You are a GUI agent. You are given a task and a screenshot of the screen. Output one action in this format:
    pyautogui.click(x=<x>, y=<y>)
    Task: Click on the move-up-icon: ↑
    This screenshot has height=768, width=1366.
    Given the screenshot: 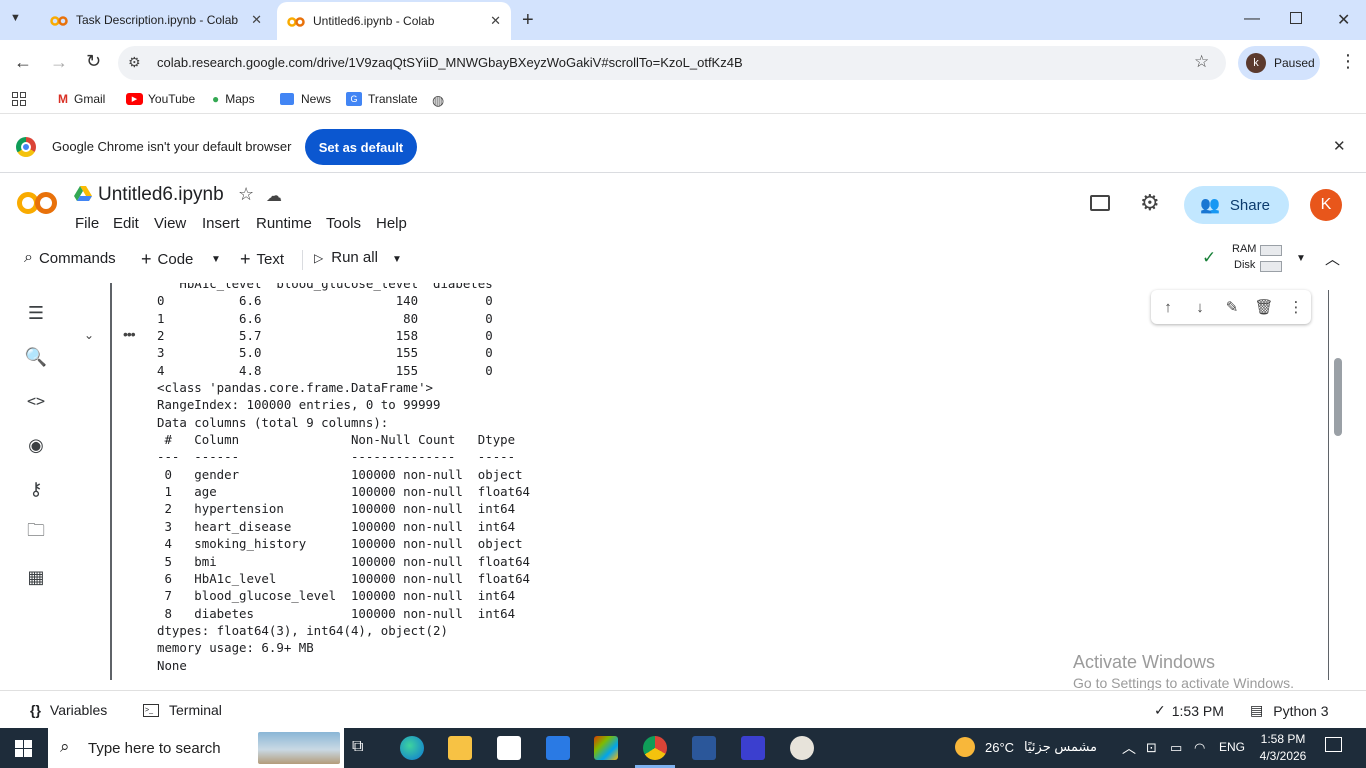 What is the action you would take?
    pyautogui.click(x=1168, y=307)
    